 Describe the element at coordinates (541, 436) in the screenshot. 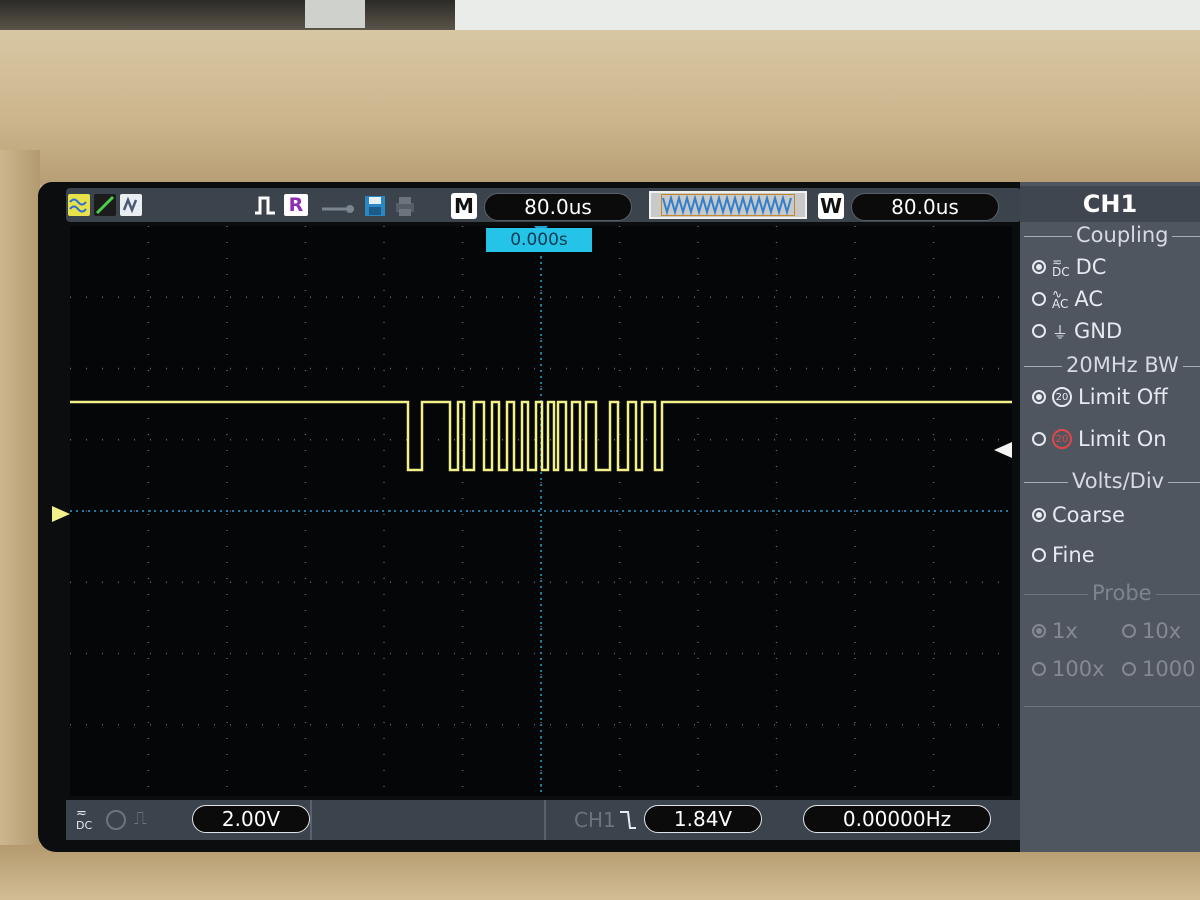

I see `ch1-waveform-trace` at that location.